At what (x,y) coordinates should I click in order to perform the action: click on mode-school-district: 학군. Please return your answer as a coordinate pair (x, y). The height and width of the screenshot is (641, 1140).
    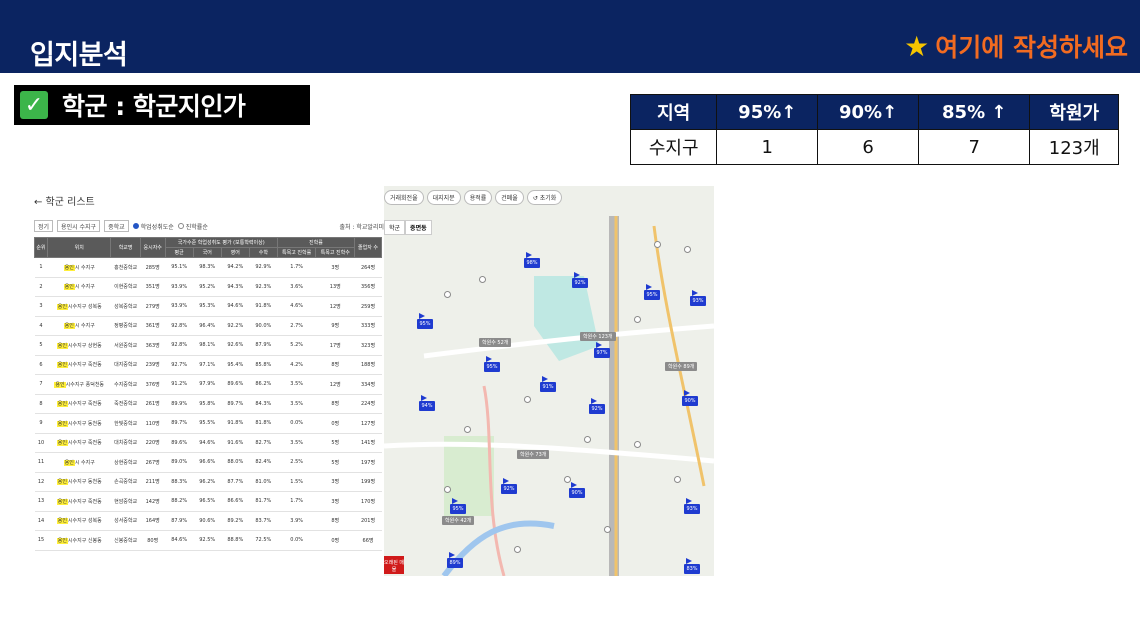
    Looking at the image, I should click on (395, 227).